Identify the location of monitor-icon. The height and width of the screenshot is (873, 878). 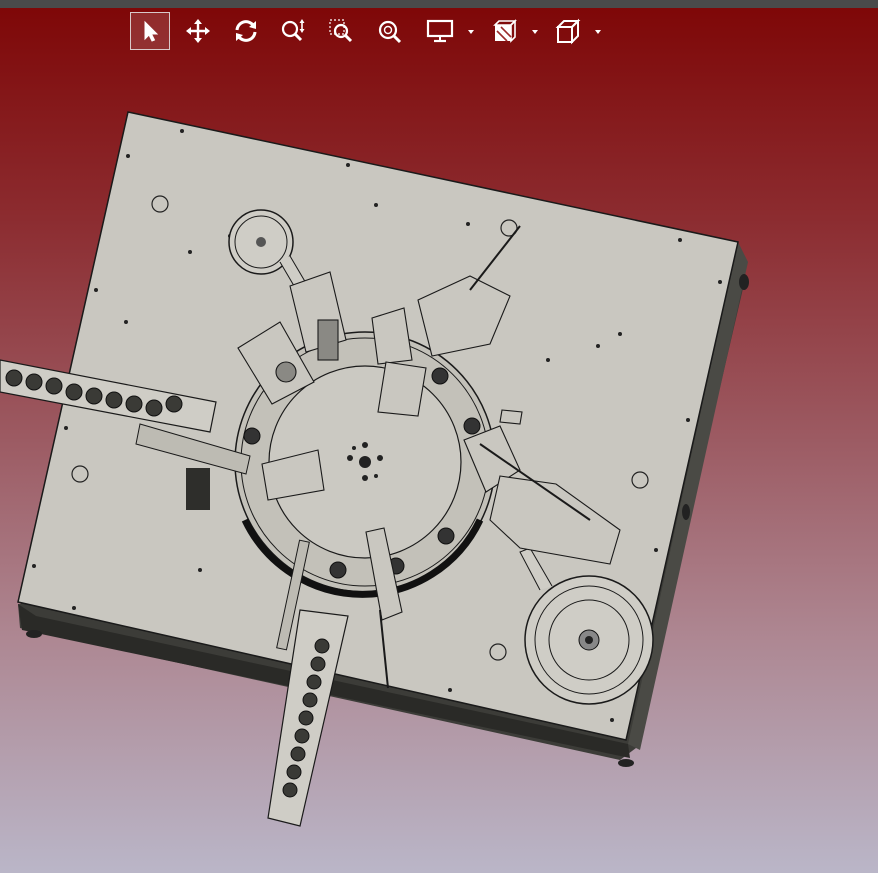
(440, 31).